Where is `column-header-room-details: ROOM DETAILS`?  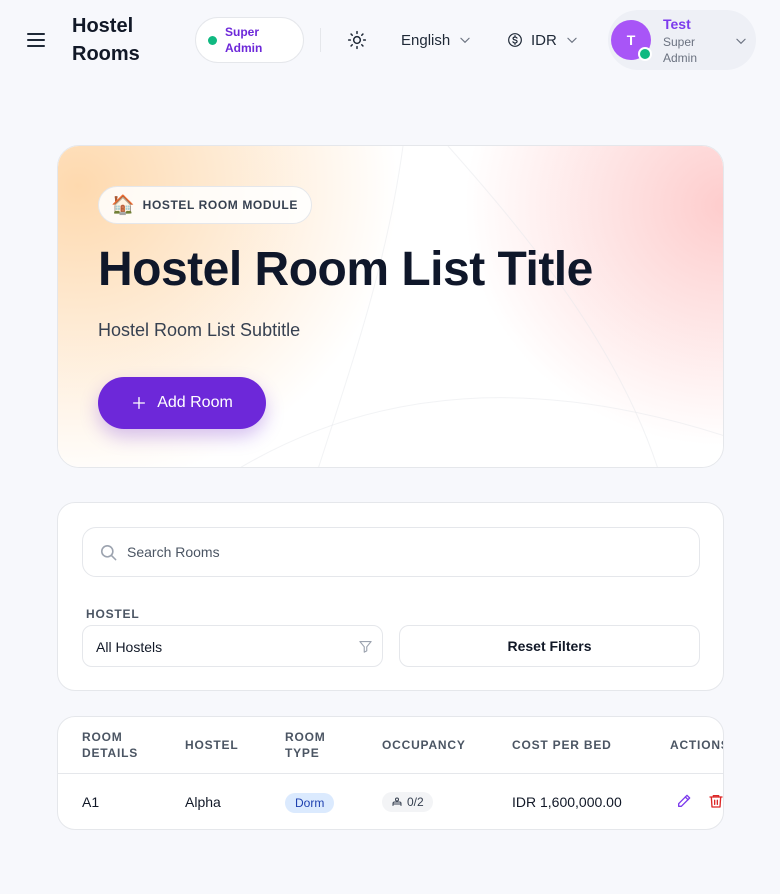
column-header-room-details: ROOM DETAILS is located at coordinates (110, 745).